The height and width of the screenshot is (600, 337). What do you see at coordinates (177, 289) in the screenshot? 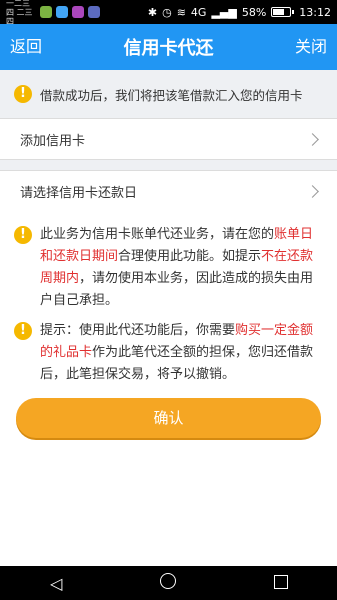
I see `notice-1-part-3: ，请勿使用本业务，因此造成的损失由用户自己承担。` at bounding box center [177, 289].